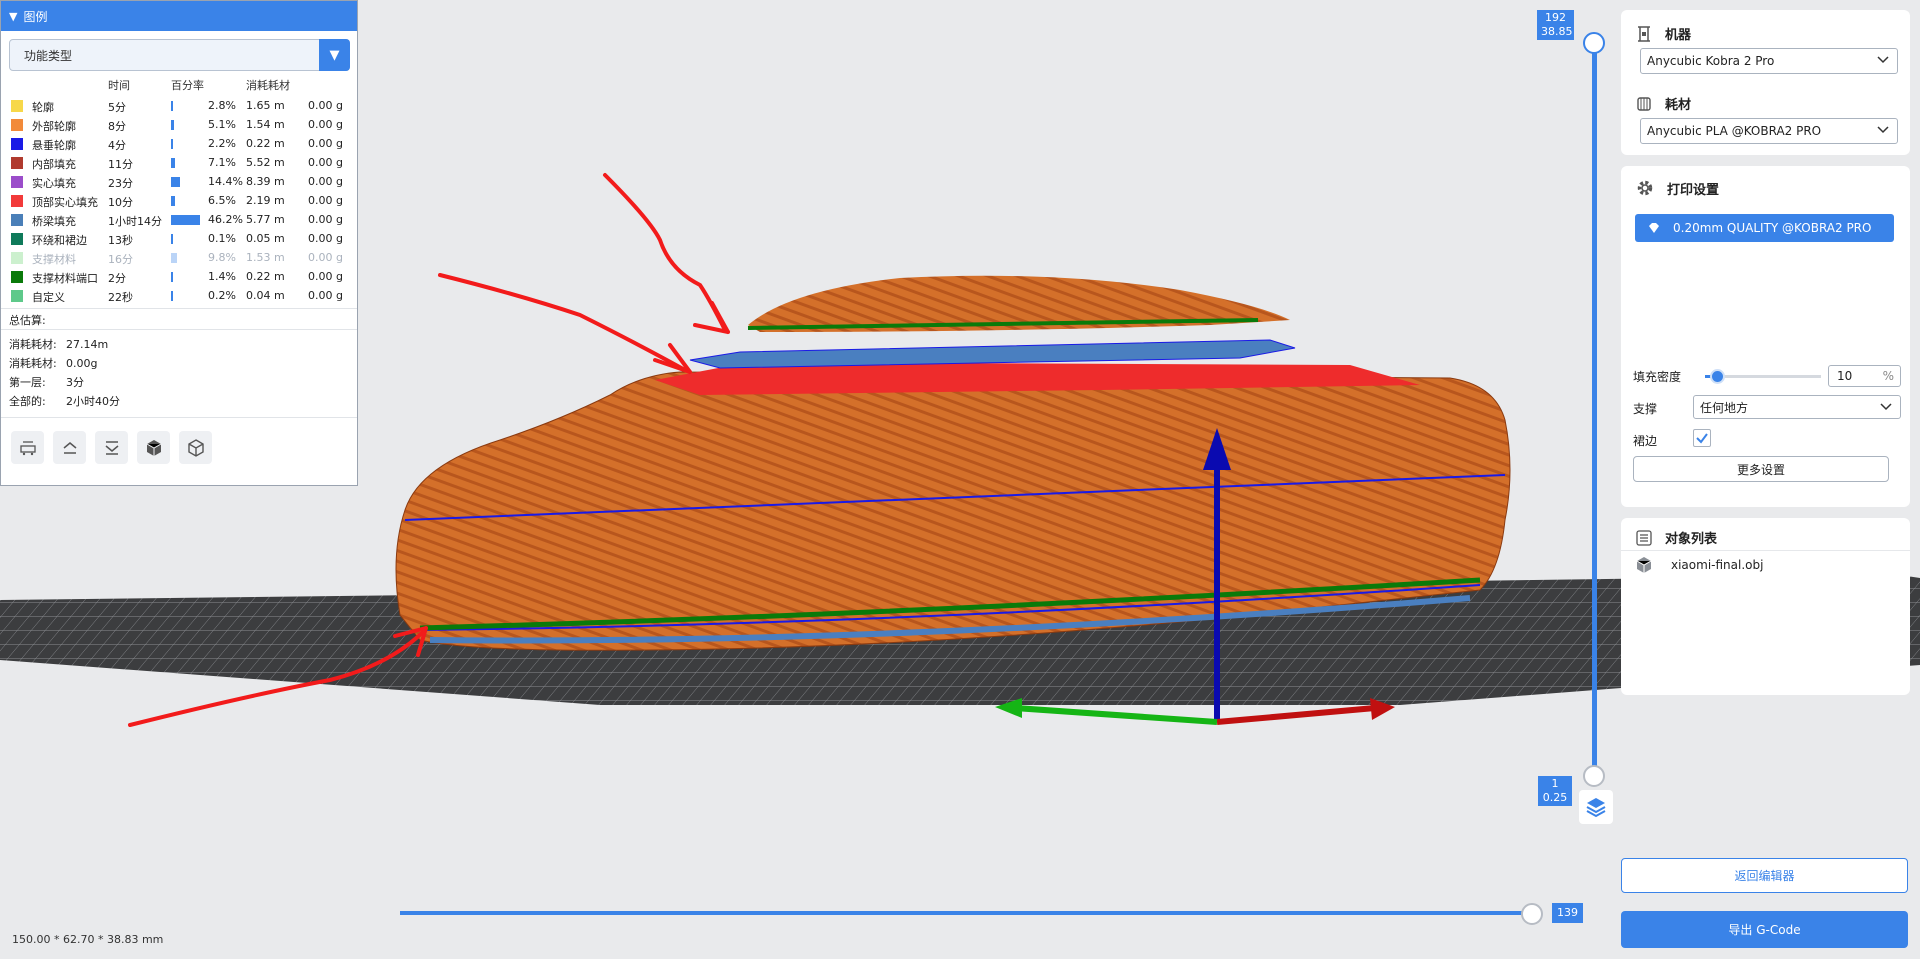 The image size is (1920, 959). I want to click on cube-solid-icon, so click(153, 447).